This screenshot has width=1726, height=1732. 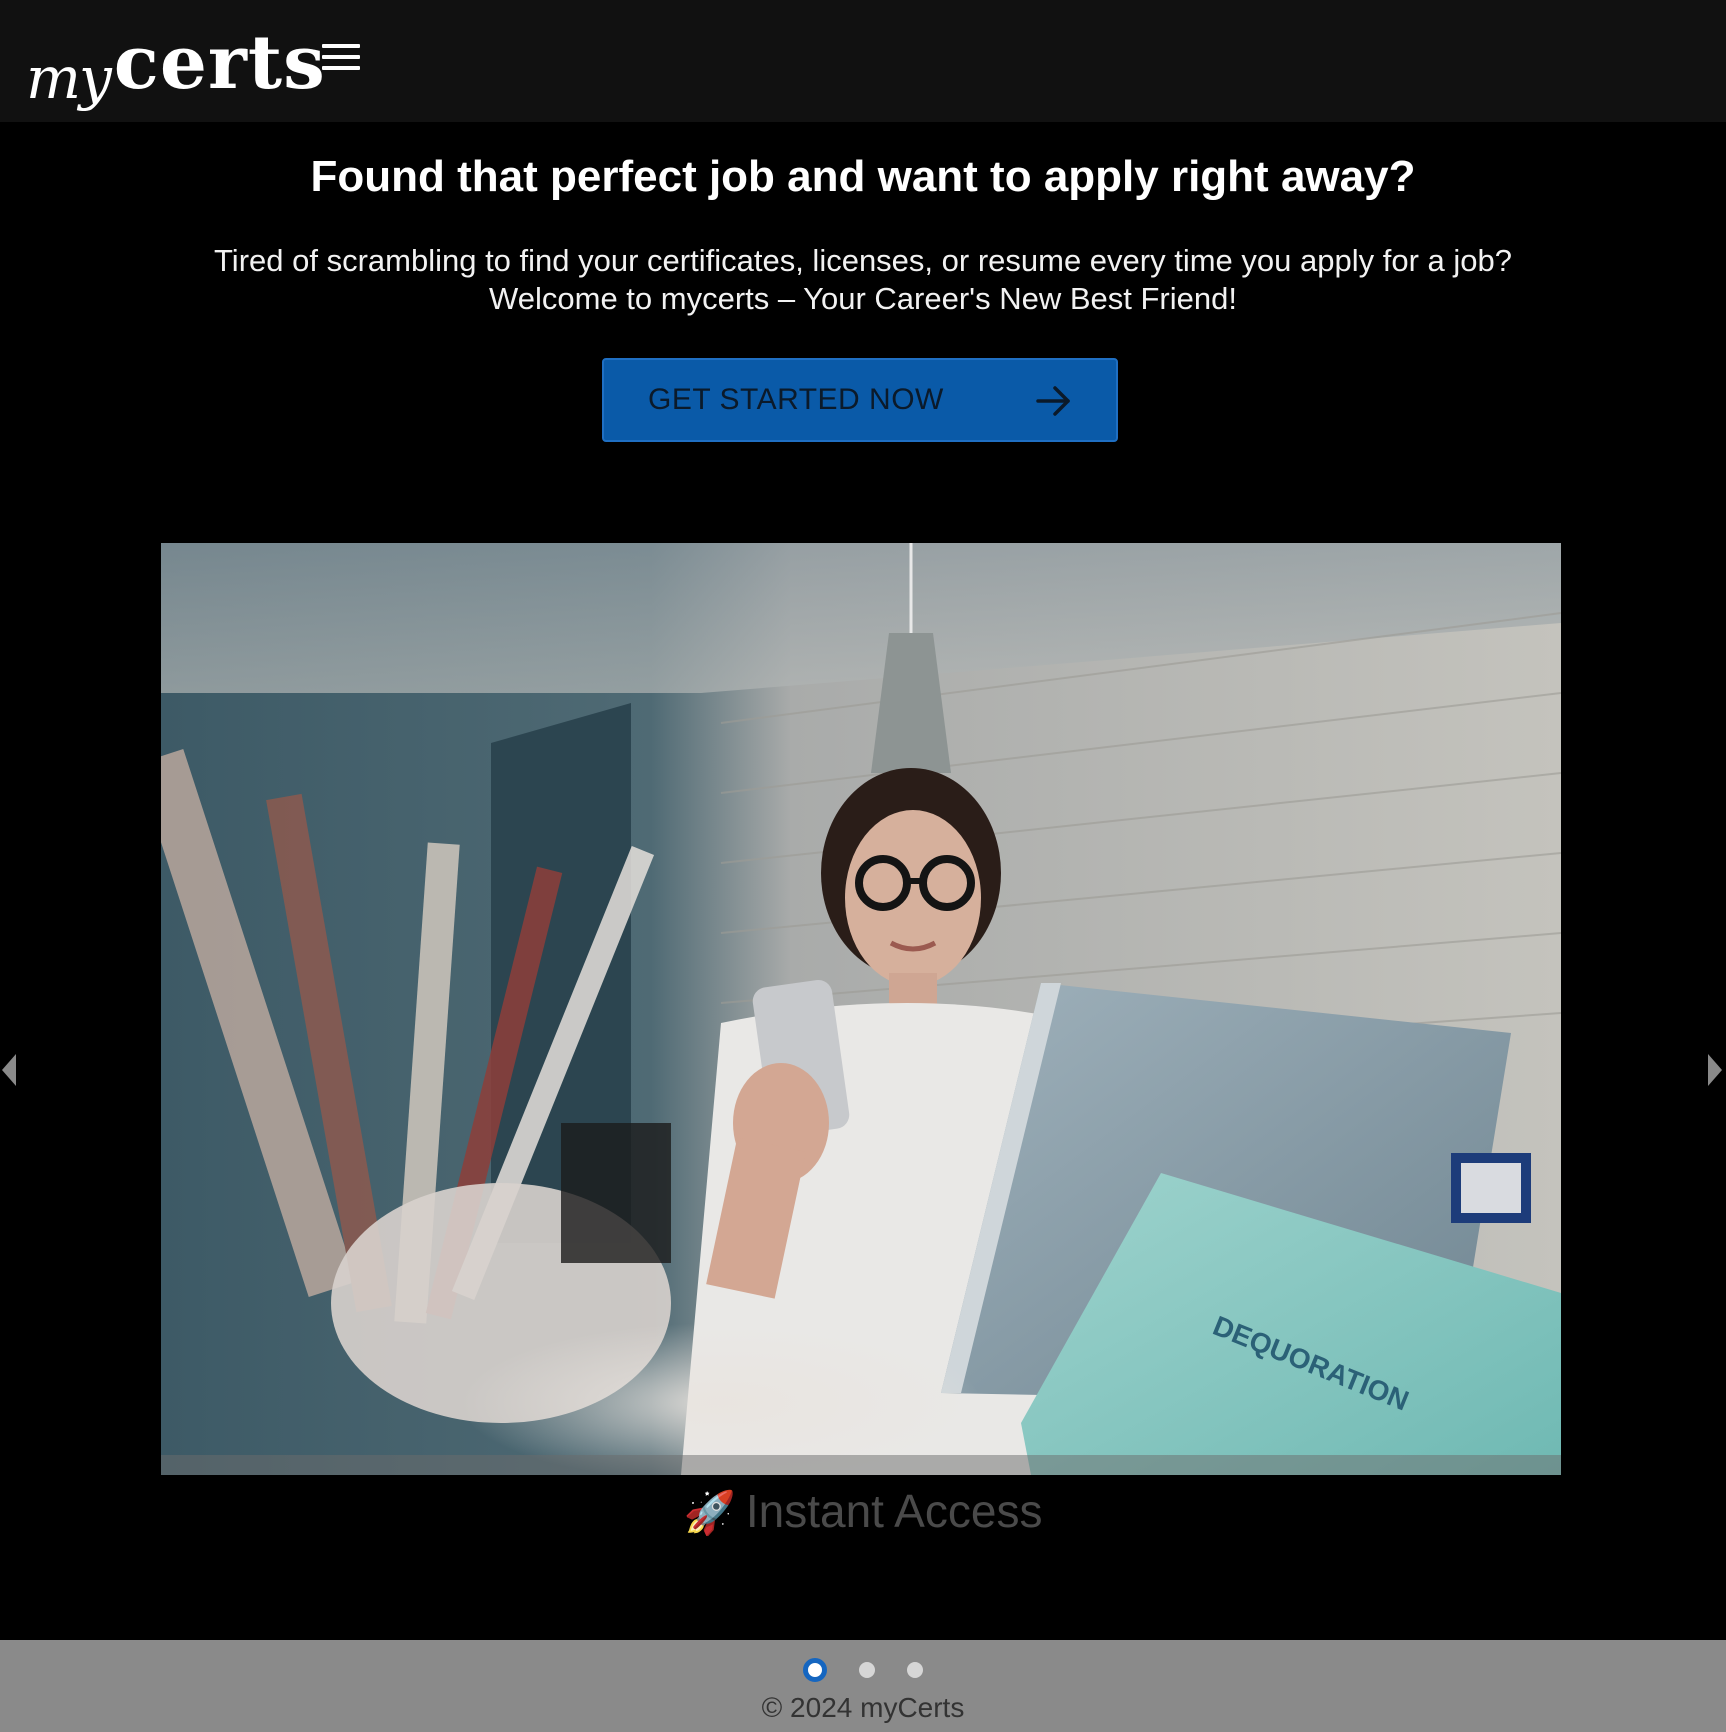 What do you see at coordinates (863, 1707) in the screenshot?
I see `copyright-text: © 2024 myCerts` at bounding box center [863, 1707].